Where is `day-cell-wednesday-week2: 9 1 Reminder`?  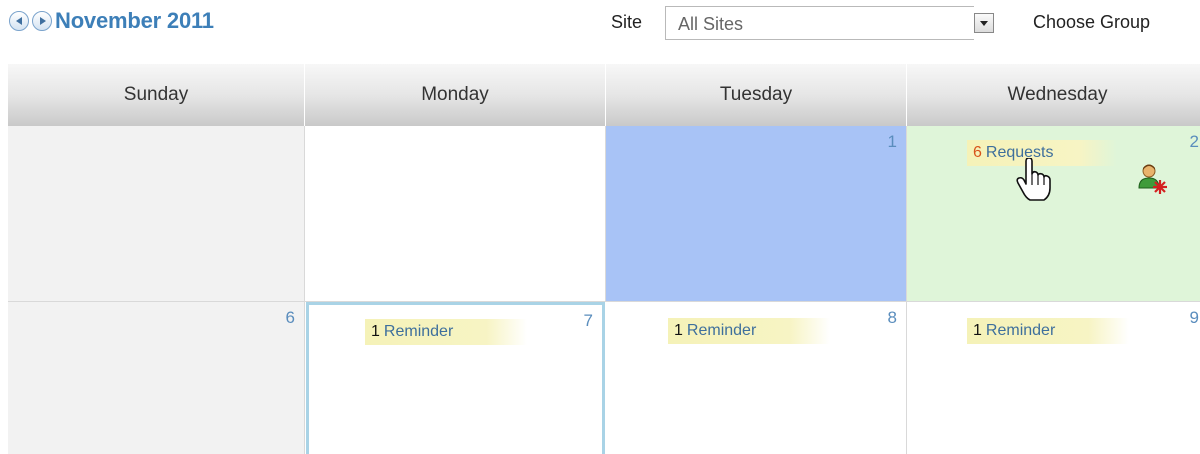
day-cell-wednesday-week2: 9 1 Reminder is located at coordinates (1053, 378).